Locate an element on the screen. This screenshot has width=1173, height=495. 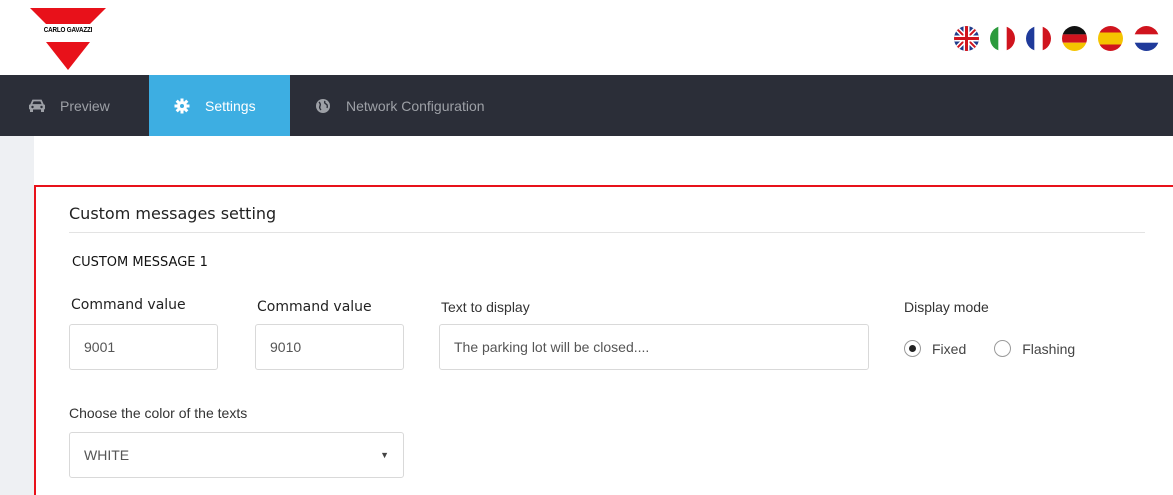
main-navbar: Preview Settings Network Configuration is located at coordinates (586, 105).